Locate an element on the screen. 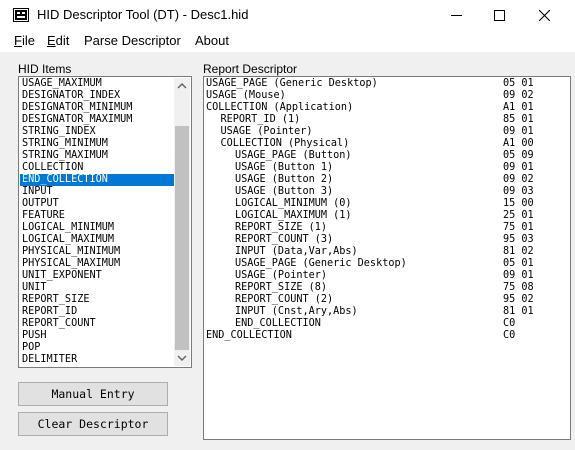  report-line: REPORT_ID (1) 85 01 is located at coordinates (387, 120).